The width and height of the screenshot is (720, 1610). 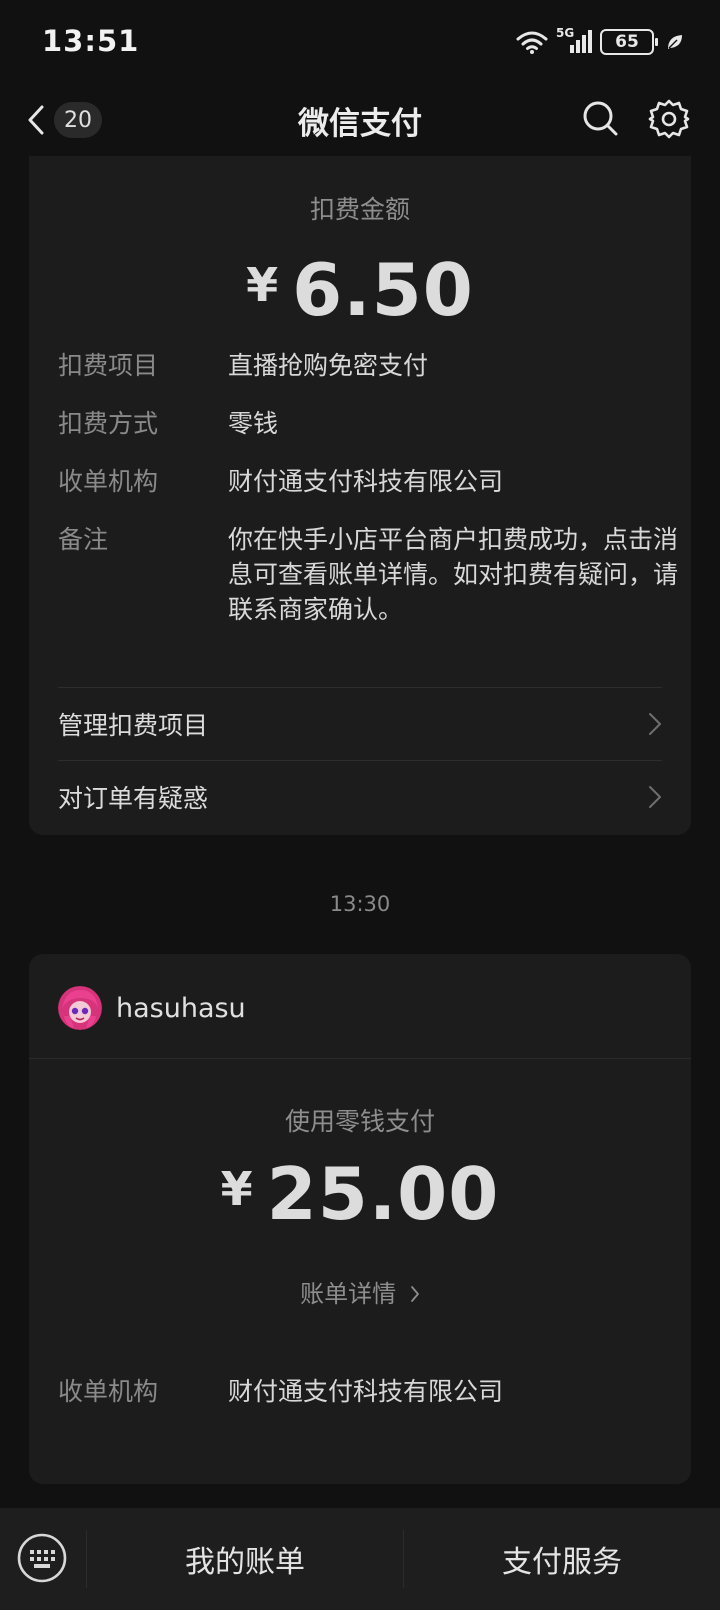 I want to click on keyboard-toggle-button, so click(x=42, y=1558).